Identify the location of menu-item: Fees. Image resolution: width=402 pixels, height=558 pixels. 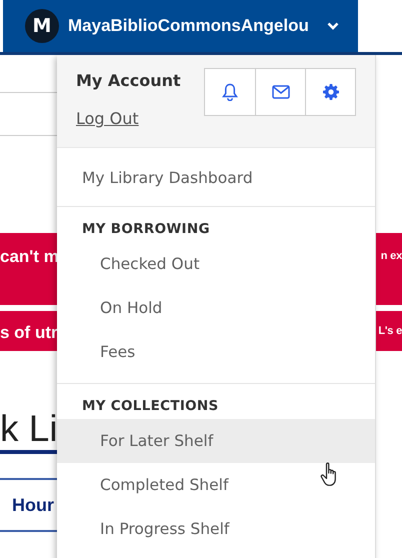
(216, 352).